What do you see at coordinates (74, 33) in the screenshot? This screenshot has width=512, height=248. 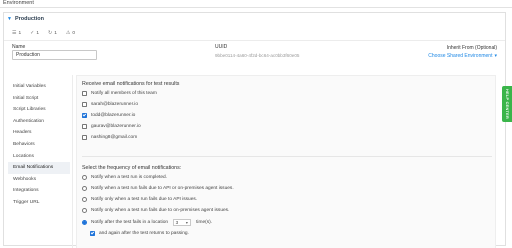 I see `count-value: 0` at bounding box center [74, 33].